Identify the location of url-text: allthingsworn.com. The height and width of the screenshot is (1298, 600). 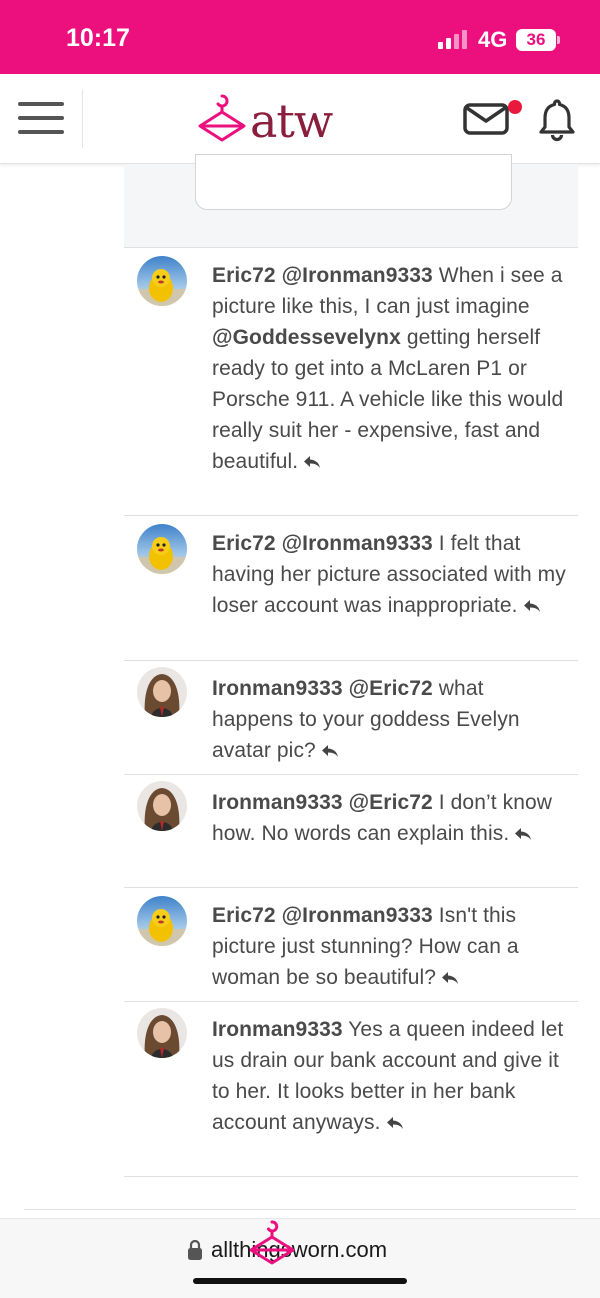
(299, 1250).